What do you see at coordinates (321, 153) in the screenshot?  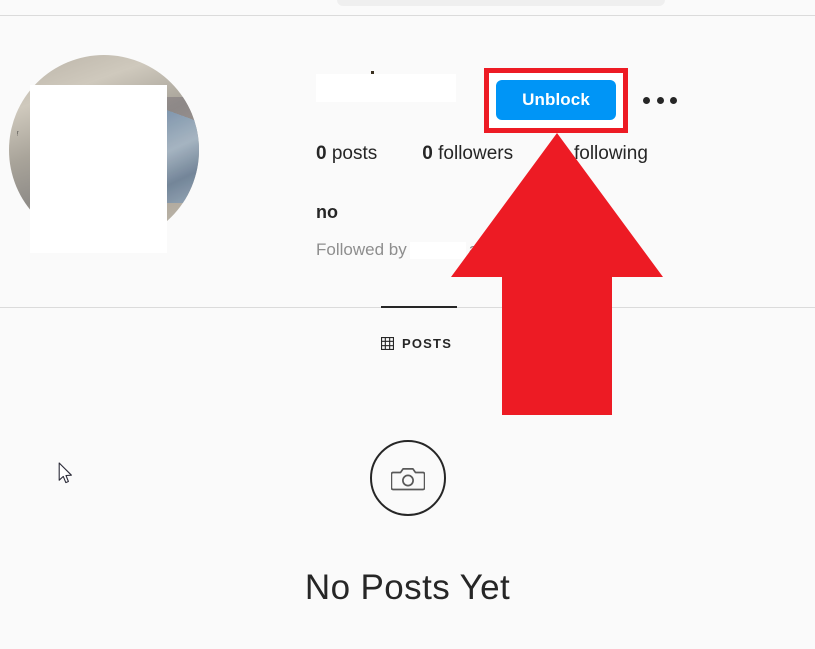 I see `stat-posts-count: 0` at bounding box center [321, 153].